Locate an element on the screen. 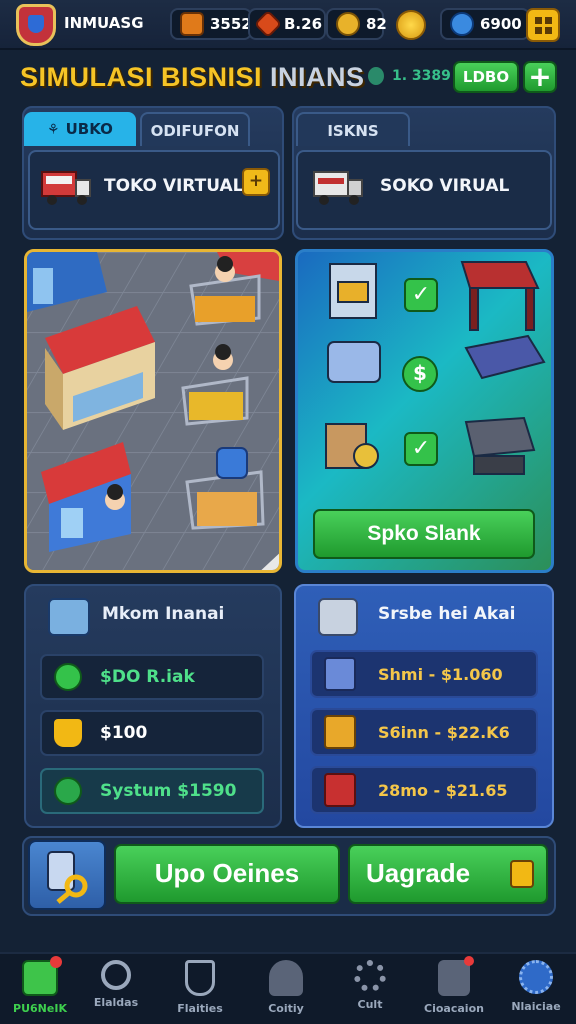 This screenshot has width=576, height=1024. currency-value: 6900 is located at coordinates (501, 24).